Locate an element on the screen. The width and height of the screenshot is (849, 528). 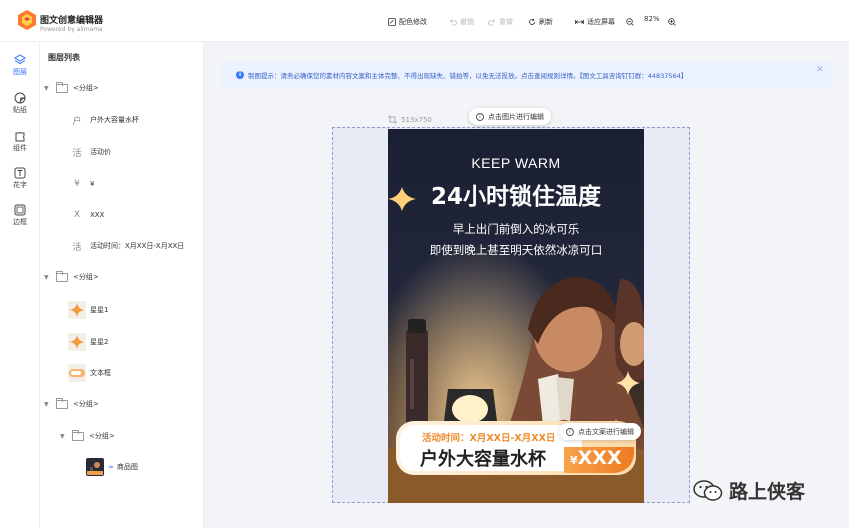
poster-line2: 即使到晚上甚至明天依然冰凉可口 is located at coordinates (516, 250).